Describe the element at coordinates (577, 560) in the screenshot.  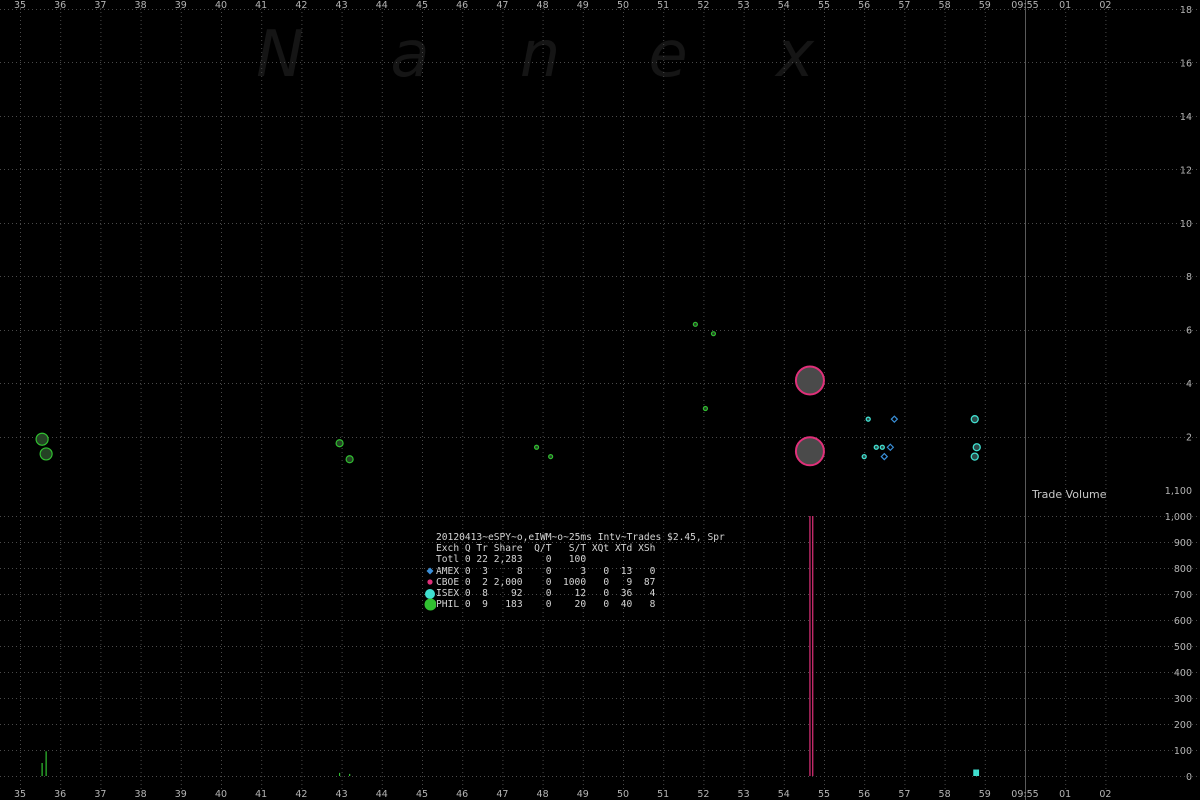
I see `stats-cell: 100` at that location.